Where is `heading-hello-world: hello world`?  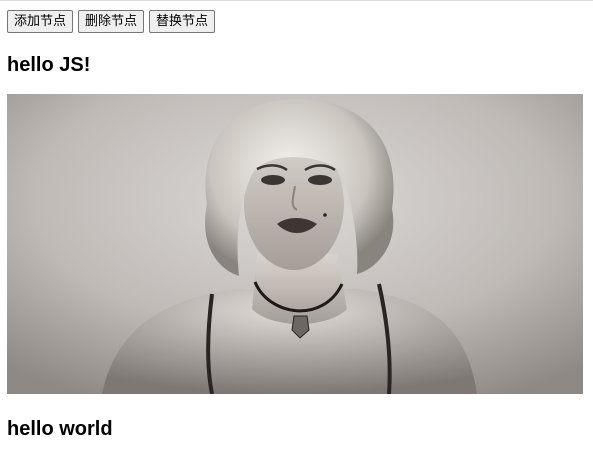
heading-hello-world: hello world is located at coordinates (60, 429).